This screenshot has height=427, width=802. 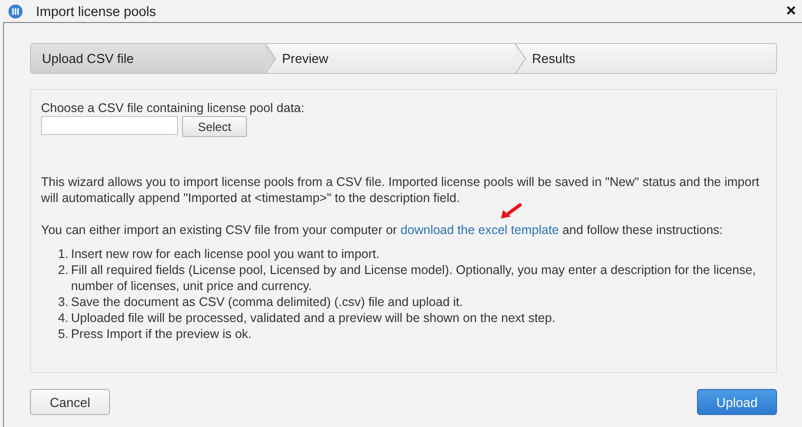 What do you see at coordinates (97, 11) in the screenshot?
I see `window-title: Import license pools` at bounding box center [97, 11].